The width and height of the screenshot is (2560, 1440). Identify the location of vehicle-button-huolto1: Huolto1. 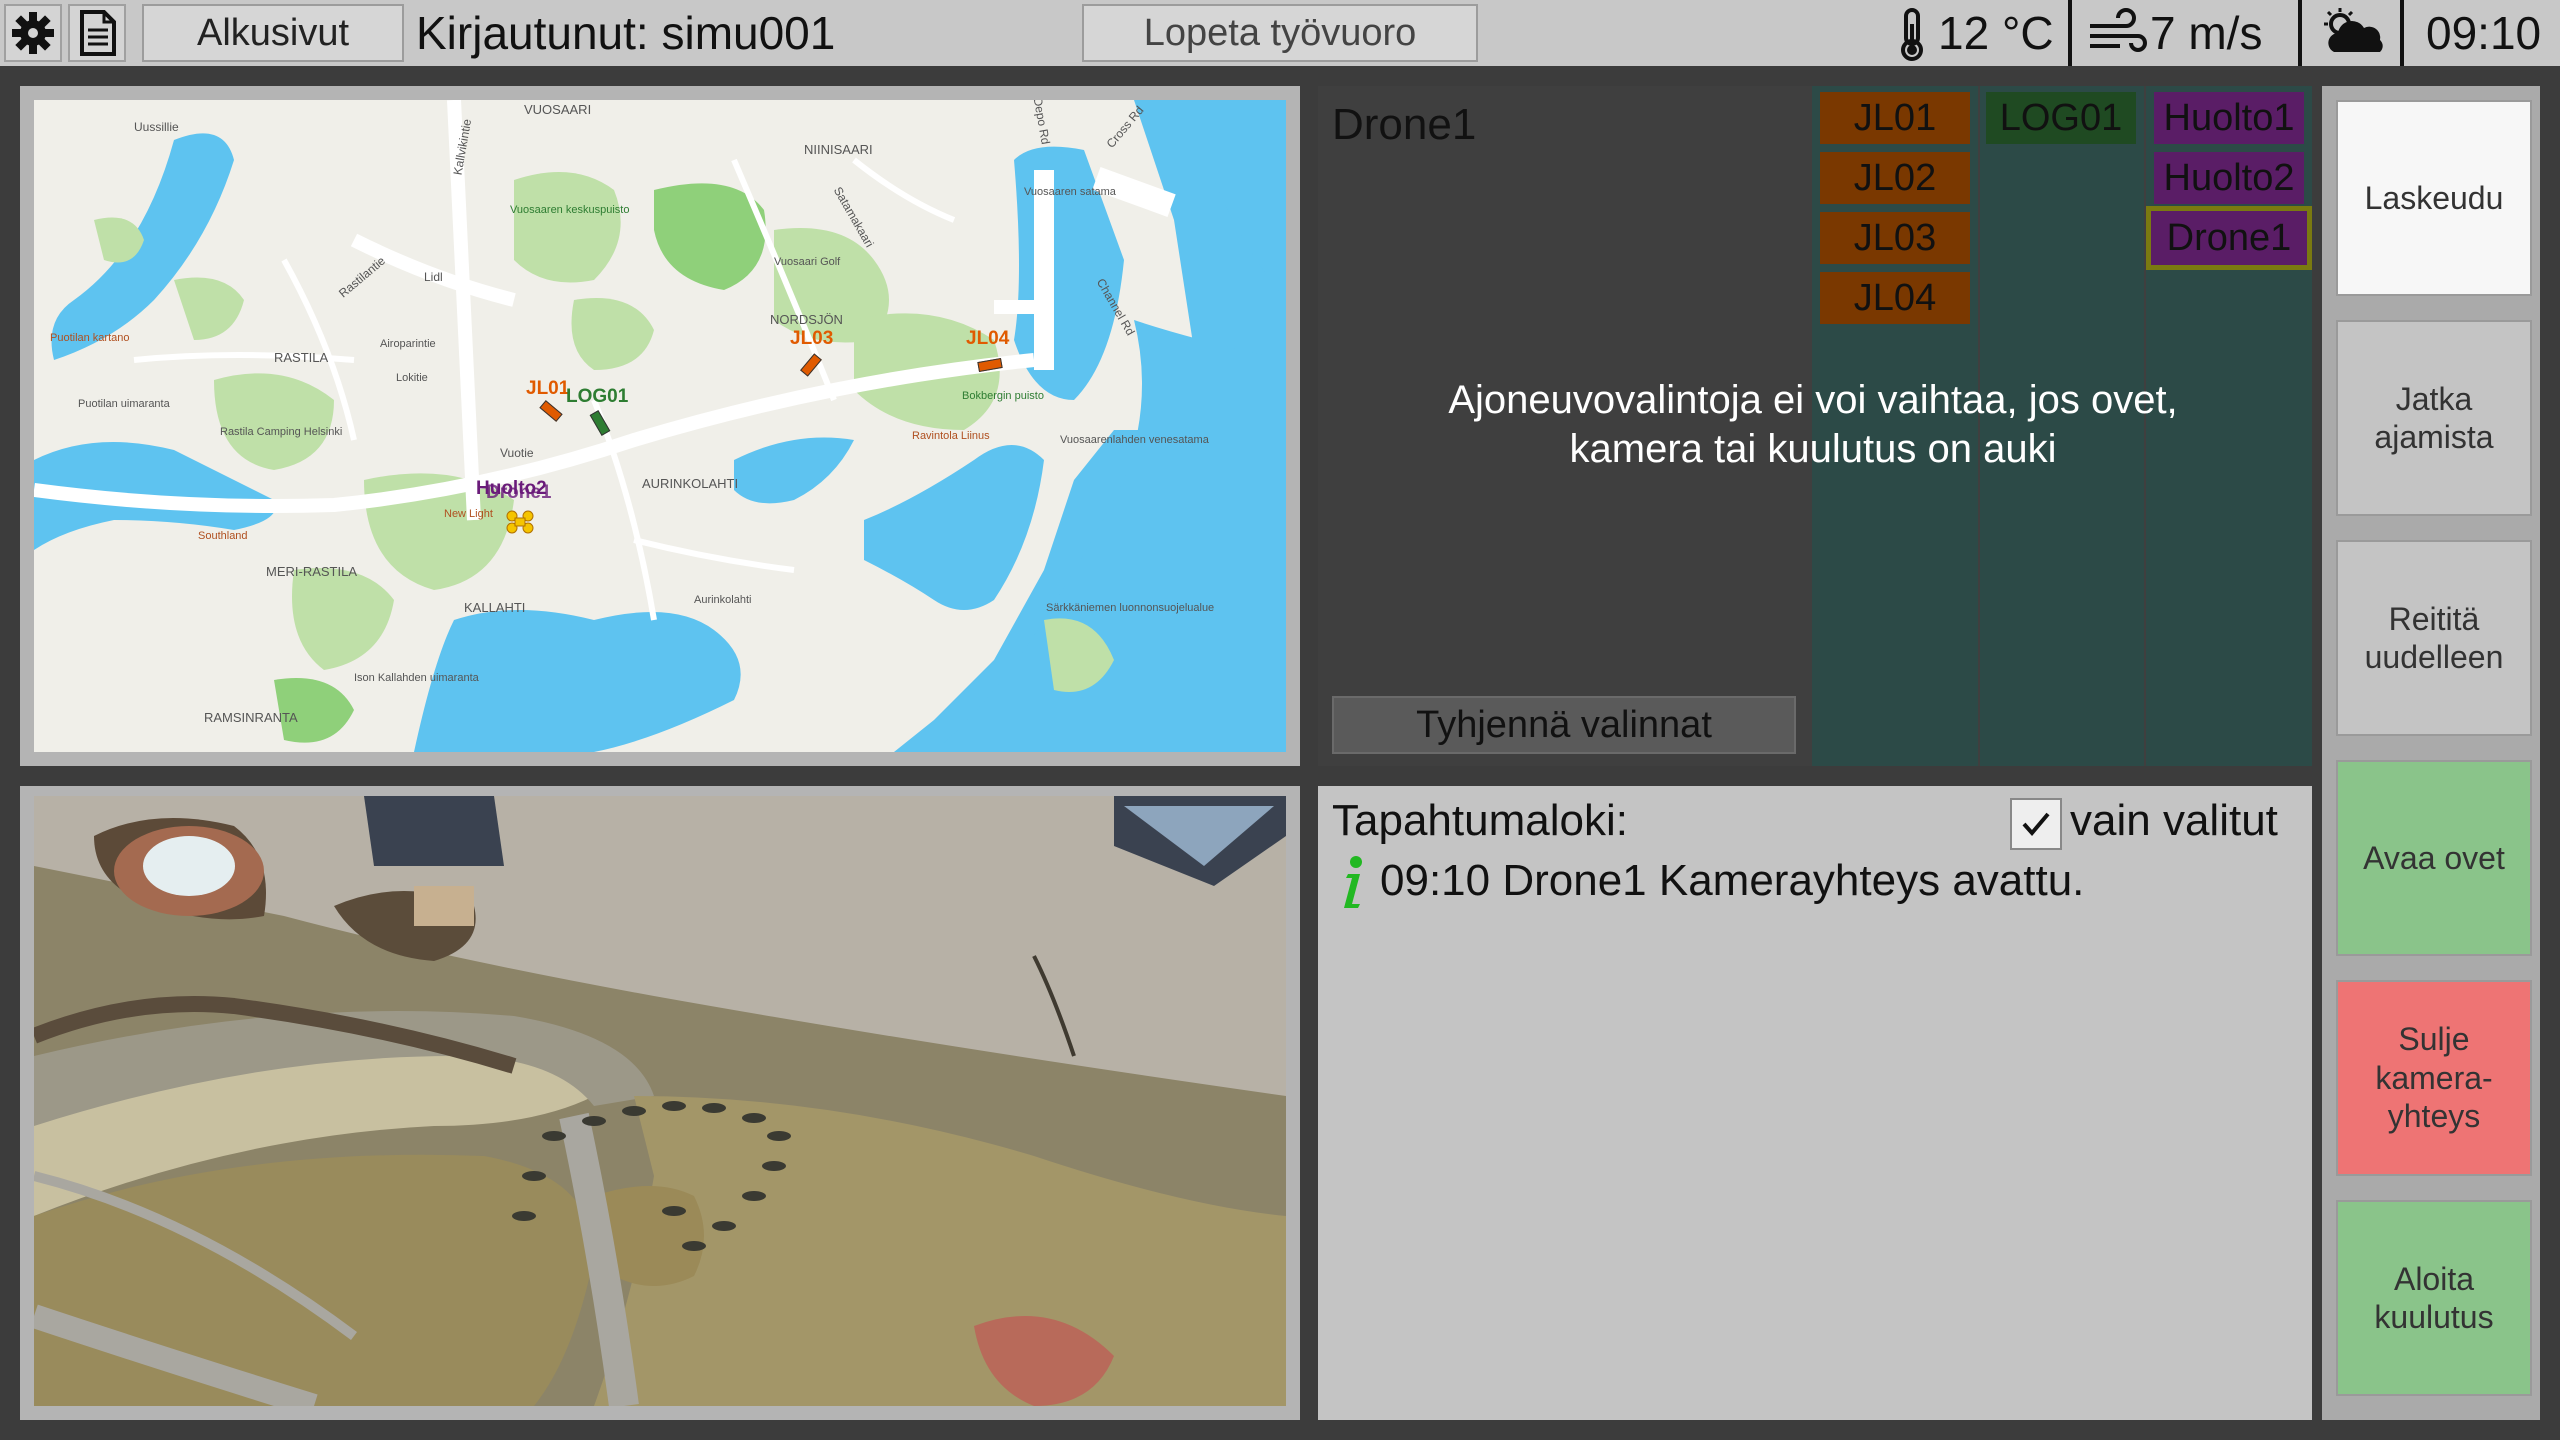
(2229, 118).